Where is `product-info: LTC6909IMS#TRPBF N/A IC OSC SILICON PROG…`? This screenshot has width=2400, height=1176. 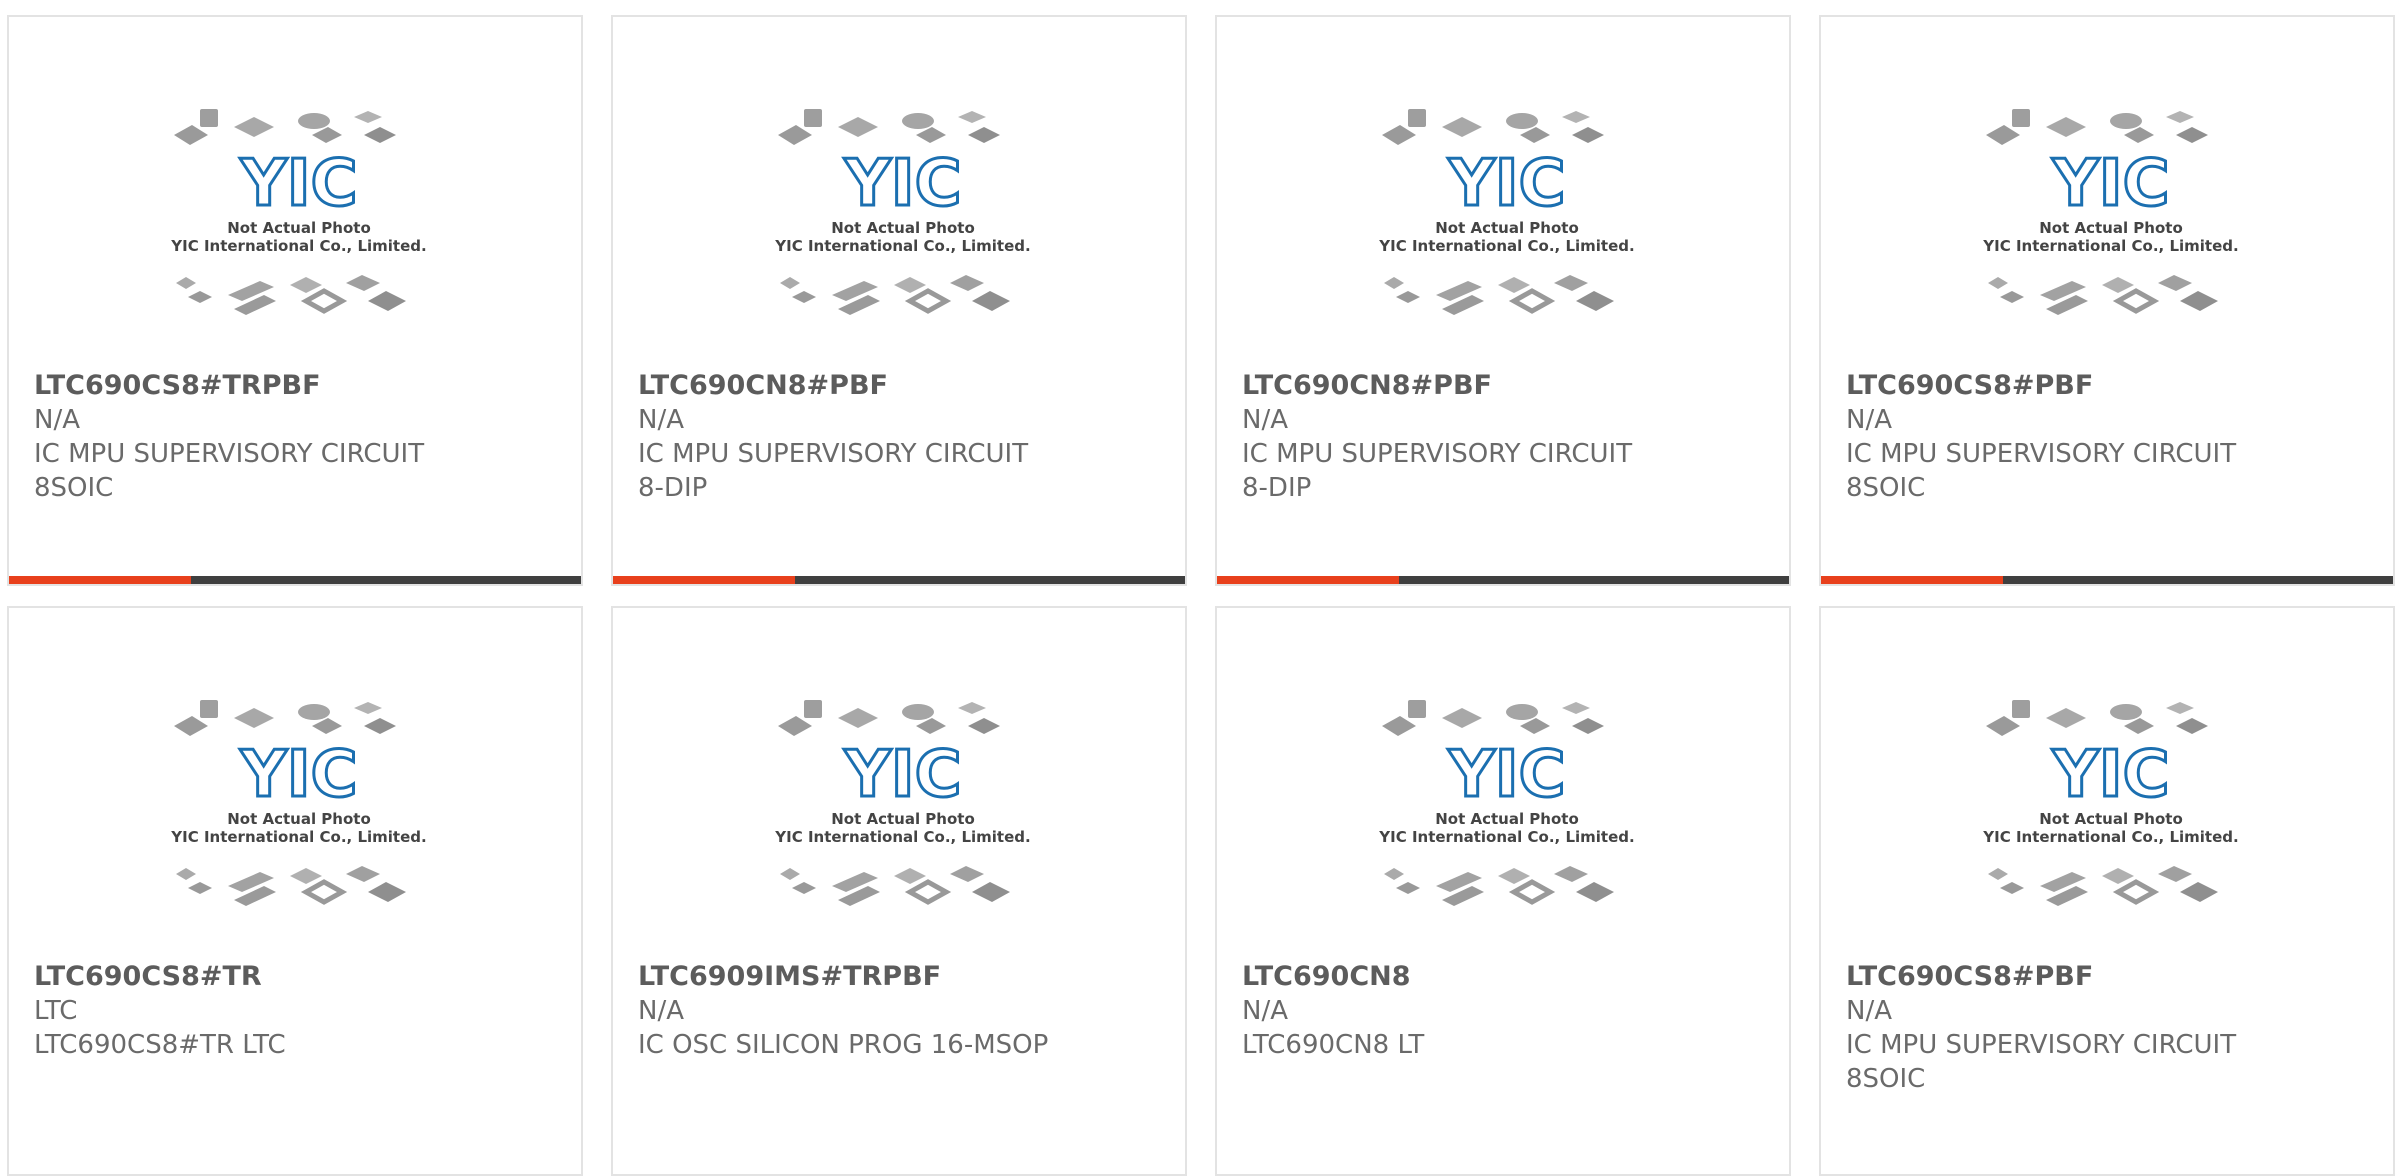 product-info: LTC6909IMS#TRPBF N/A IC OSC SILICON PROG… is located at coordinates (901, 1011).